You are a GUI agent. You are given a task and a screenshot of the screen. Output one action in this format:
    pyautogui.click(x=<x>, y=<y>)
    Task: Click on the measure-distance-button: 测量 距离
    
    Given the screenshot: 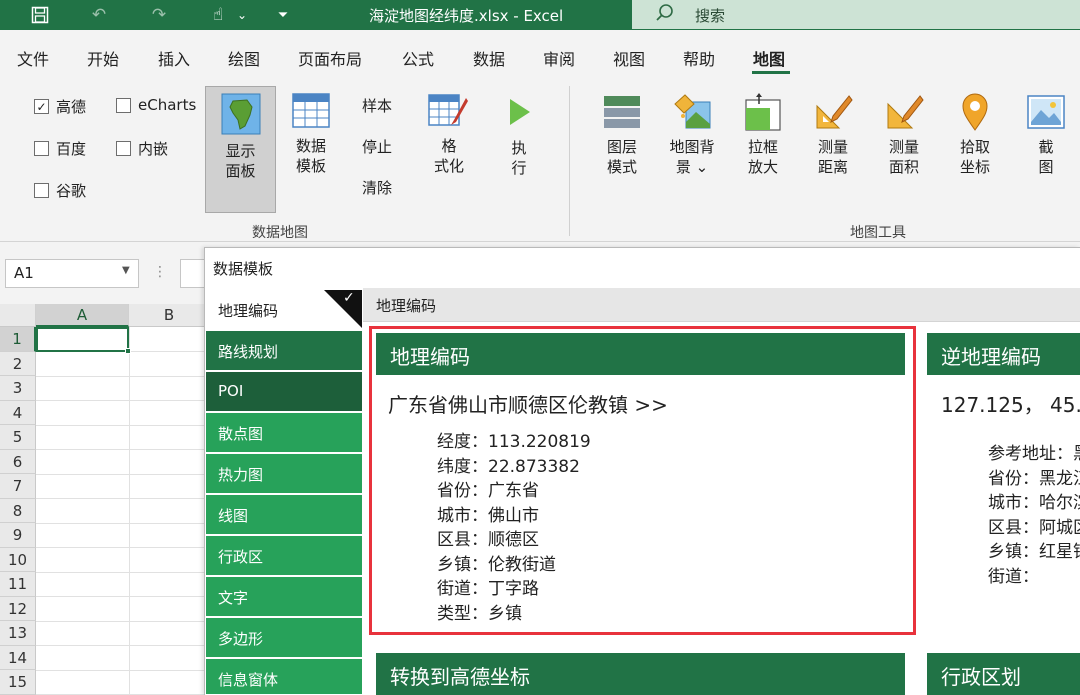 What is the action you would take?
    pyautogui.click(x=833, y=134)
    